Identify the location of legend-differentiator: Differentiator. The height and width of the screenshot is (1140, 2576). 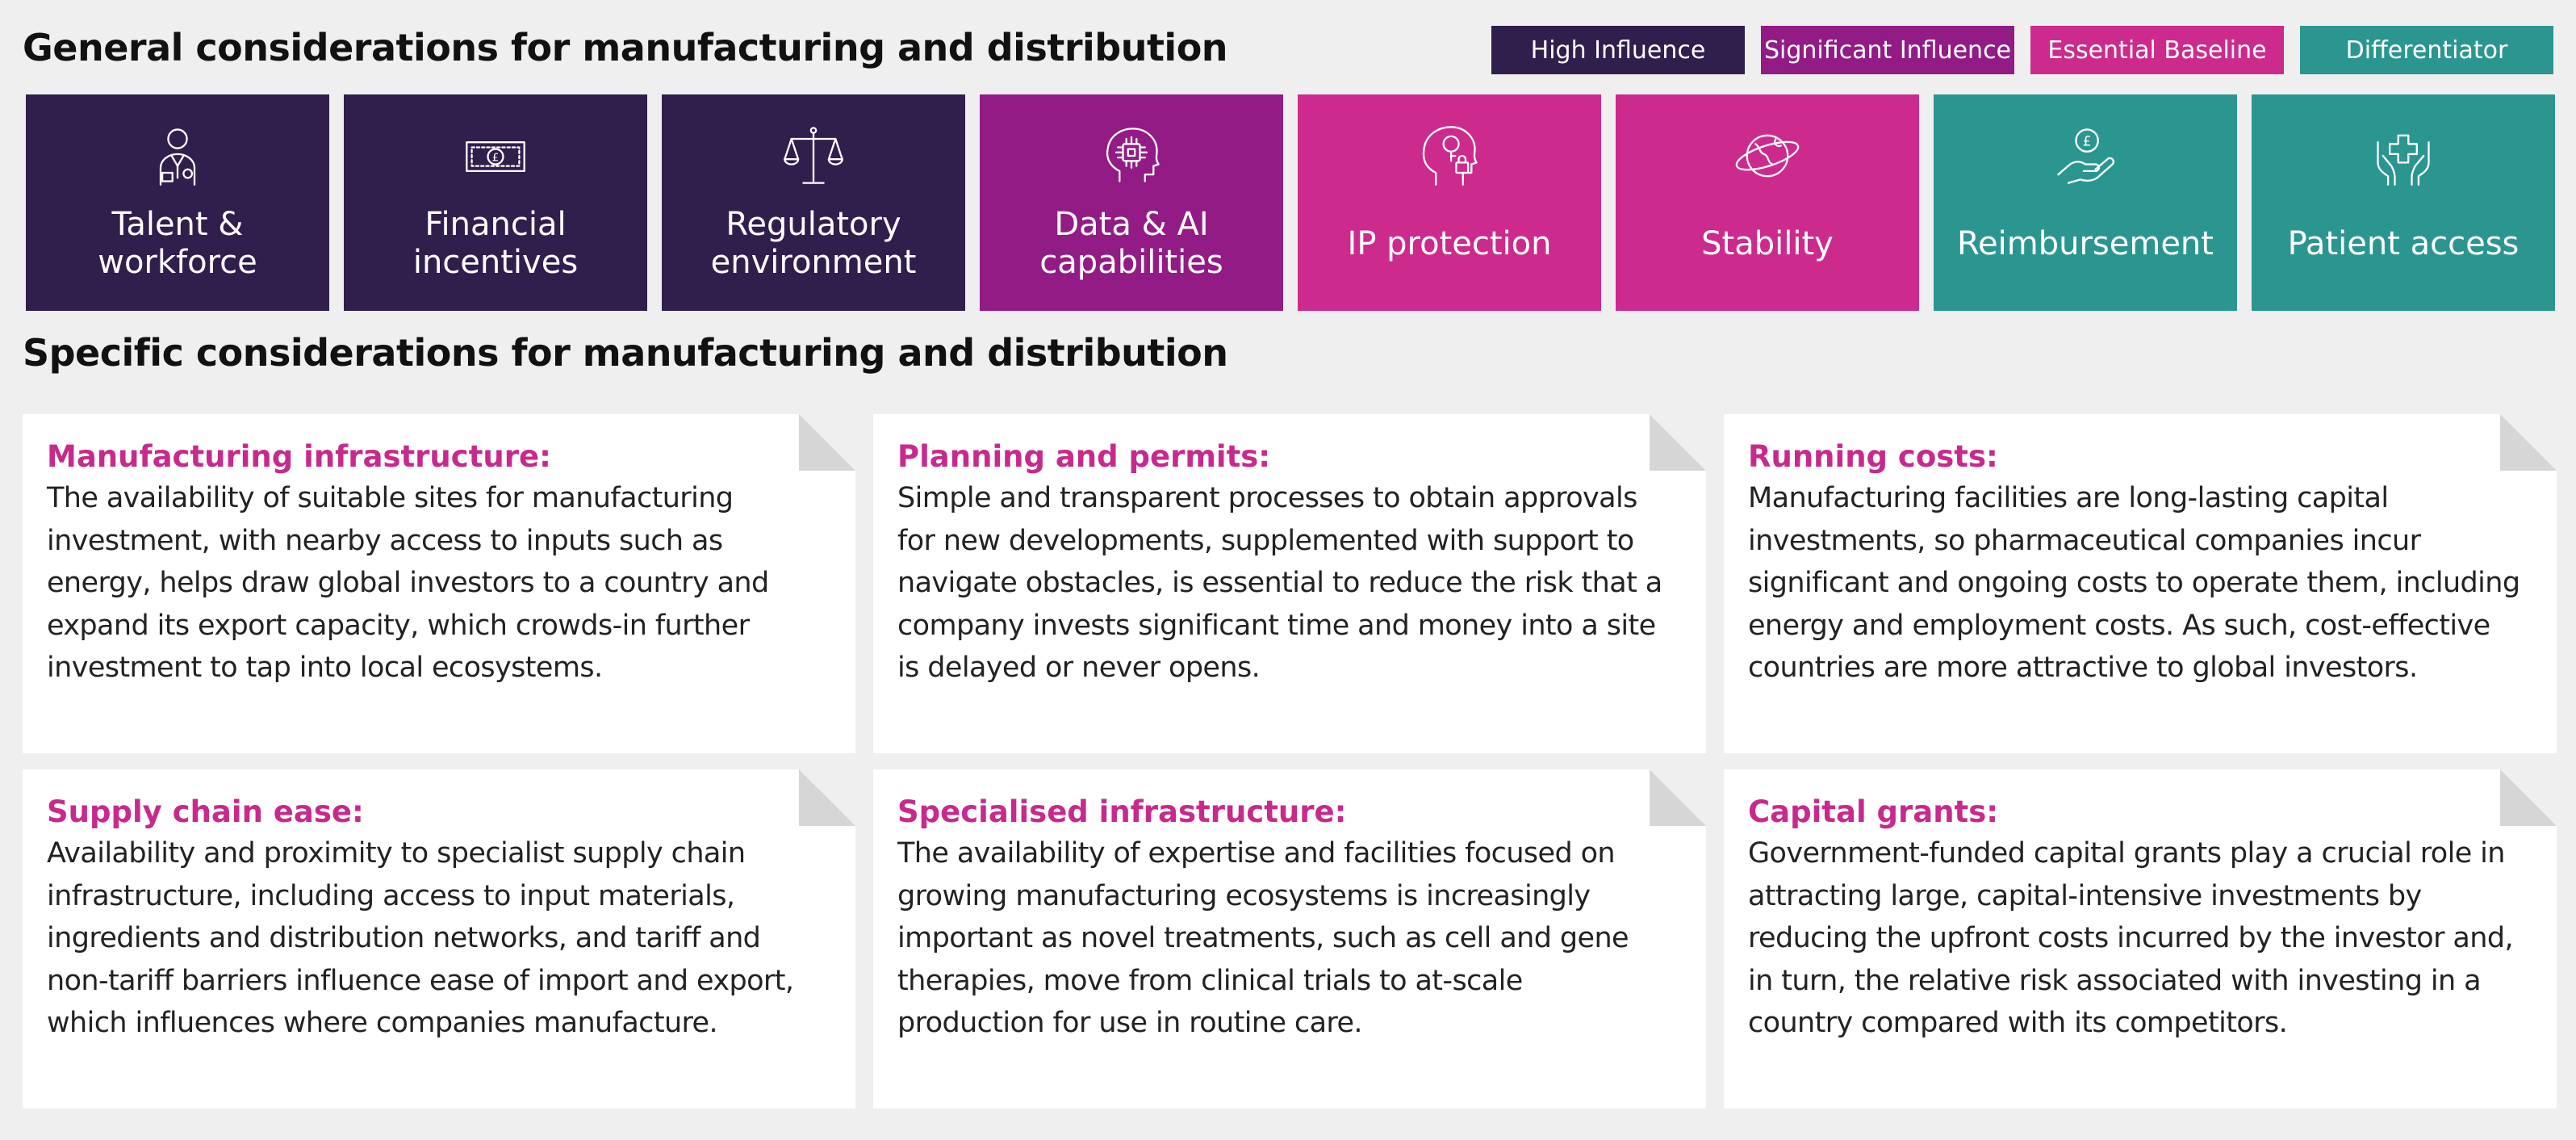
(2426, 50).